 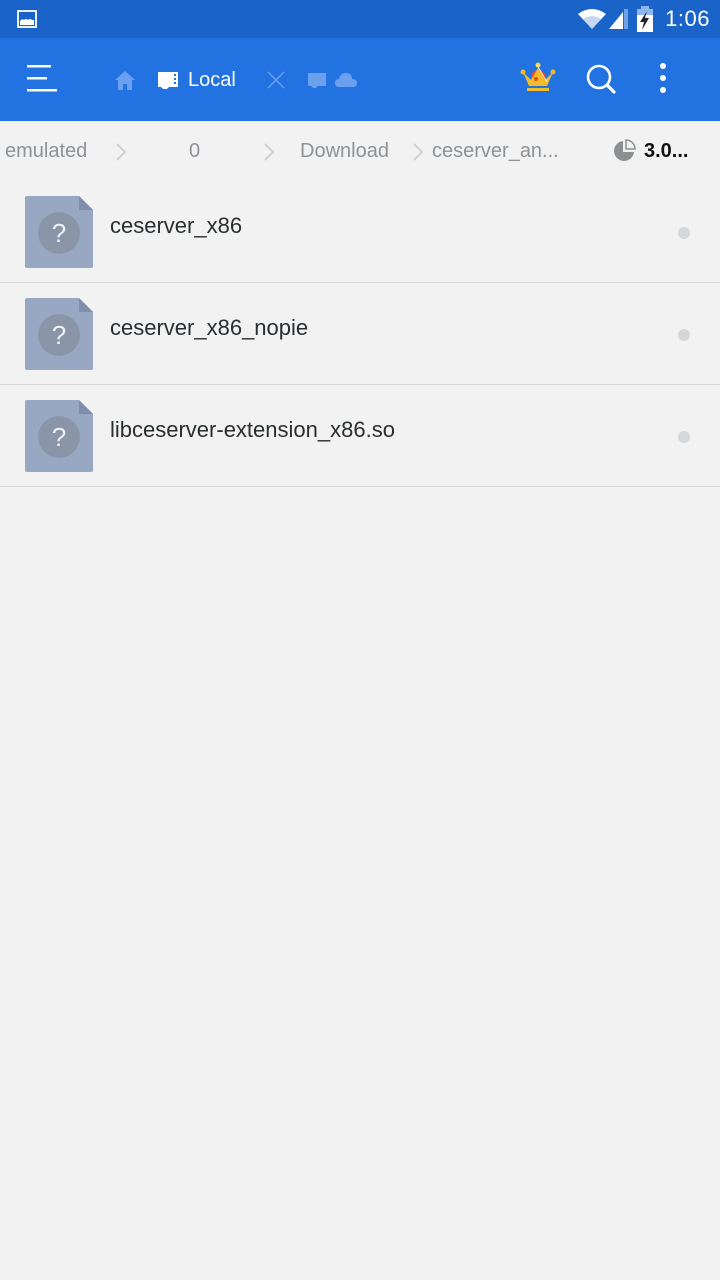 I want to click on cloud-icon, so click(x=346, y=80).